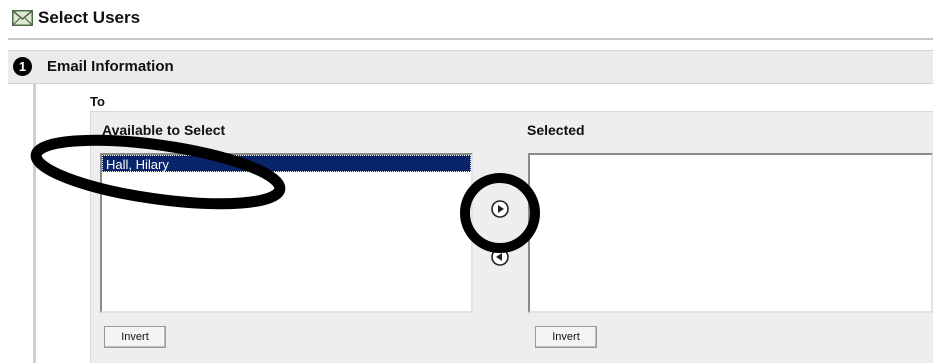 The height and width of the screenshot is (363, 933). What do you see at coordinates (164, 130) in the screenshot?
I see `available-header: Available to Select` at bounding box center [164, 130].